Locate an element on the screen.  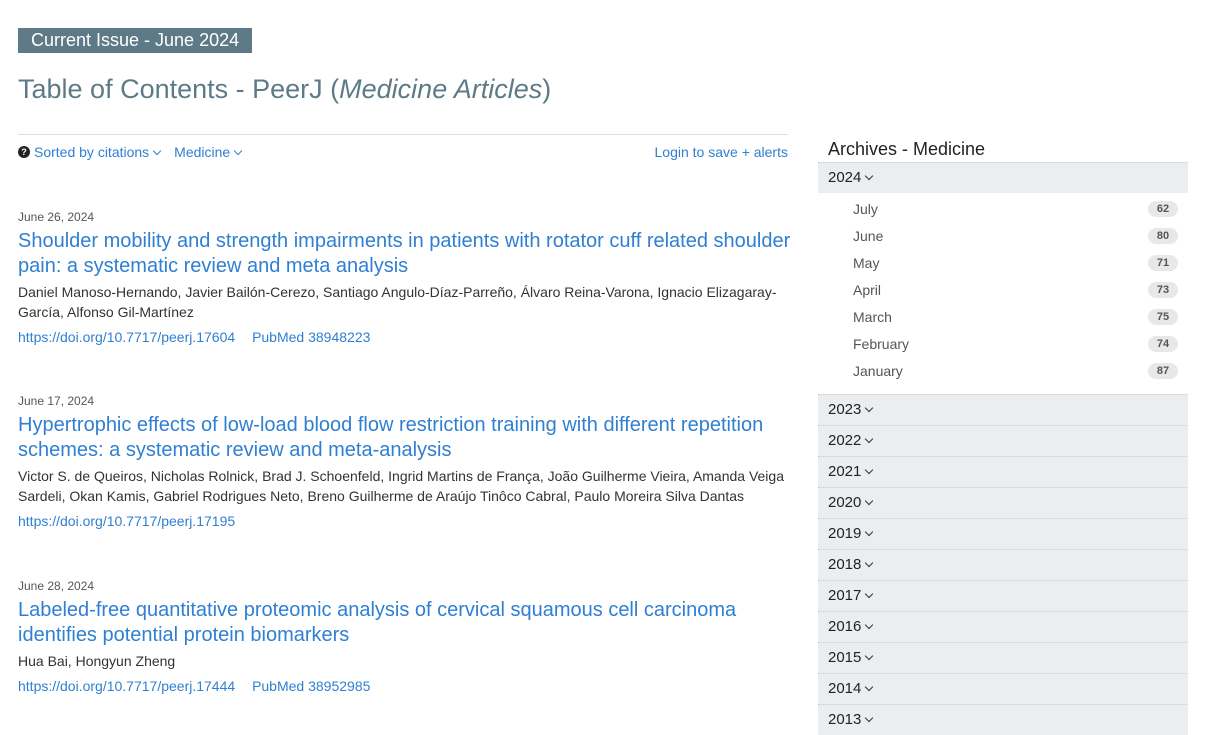
year-label: 2022 is located at coordinates (845, 440).